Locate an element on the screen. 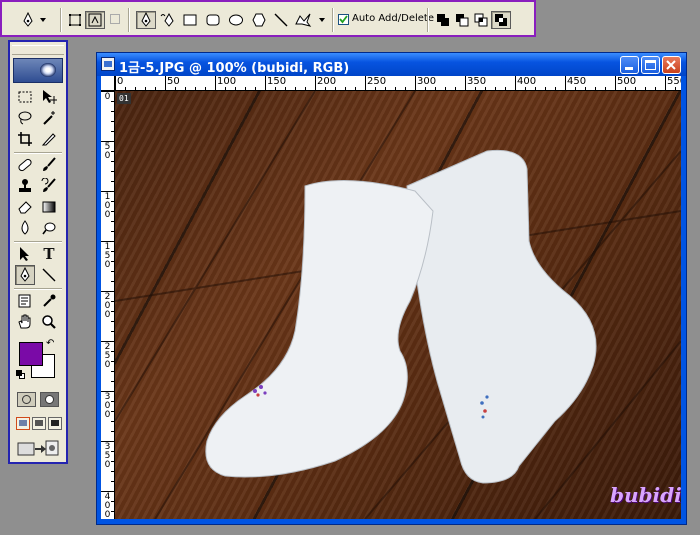 Image resolution: width=700 pixels, height=535 pixels. tools-separator is located at coordinates (38, 241).